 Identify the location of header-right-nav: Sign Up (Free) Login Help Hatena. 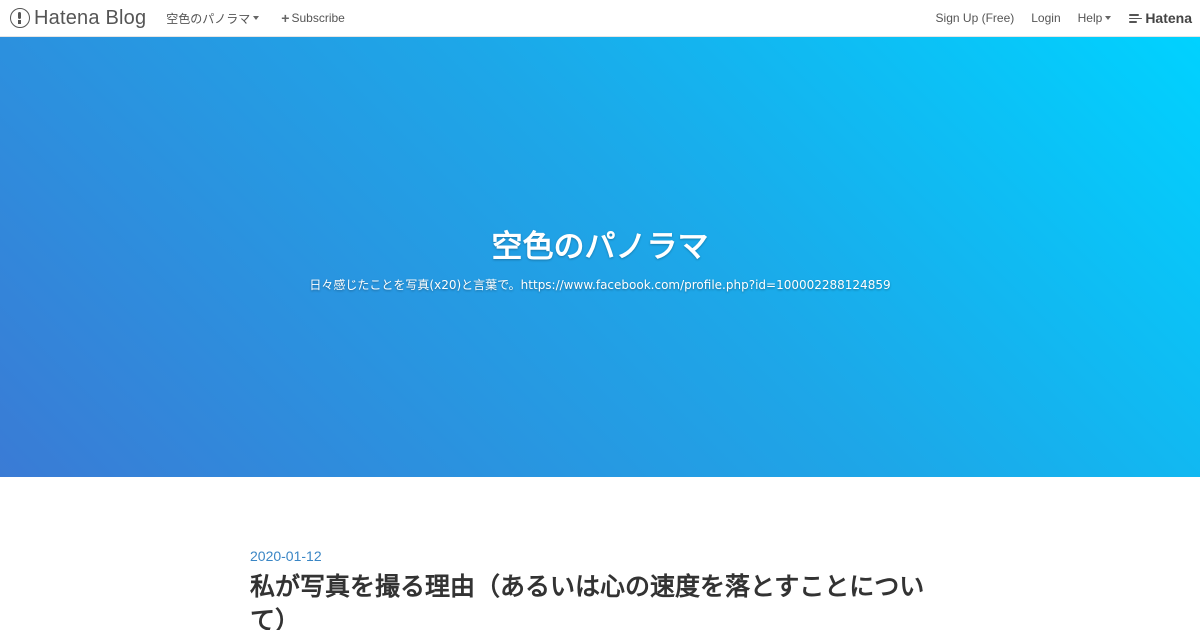
(1059, 18).